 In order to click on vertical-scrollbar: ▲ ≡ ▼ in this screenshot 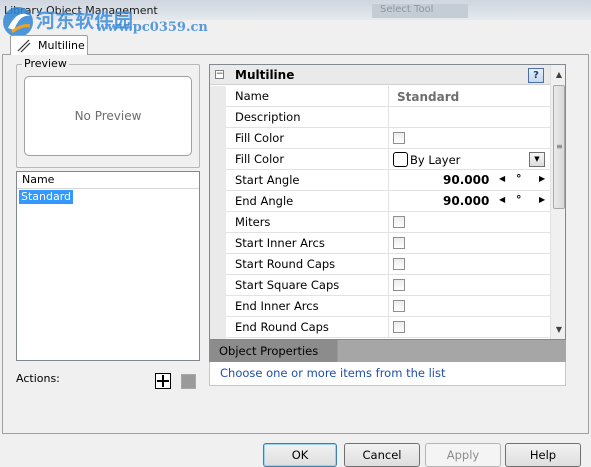, I will do `click(557, 202)`.